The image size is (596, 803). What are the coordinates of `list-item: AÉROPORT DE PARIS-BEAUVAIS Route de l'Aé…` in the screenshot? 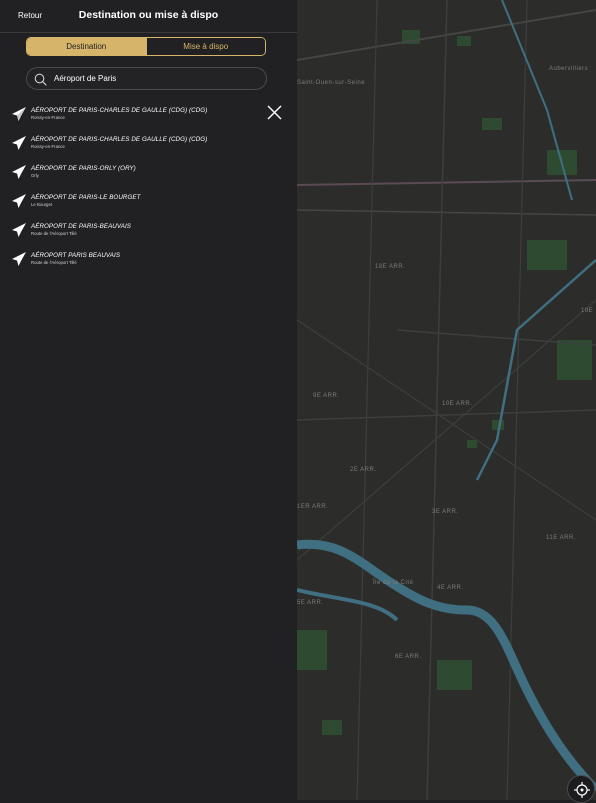 It's located at (148, 232).